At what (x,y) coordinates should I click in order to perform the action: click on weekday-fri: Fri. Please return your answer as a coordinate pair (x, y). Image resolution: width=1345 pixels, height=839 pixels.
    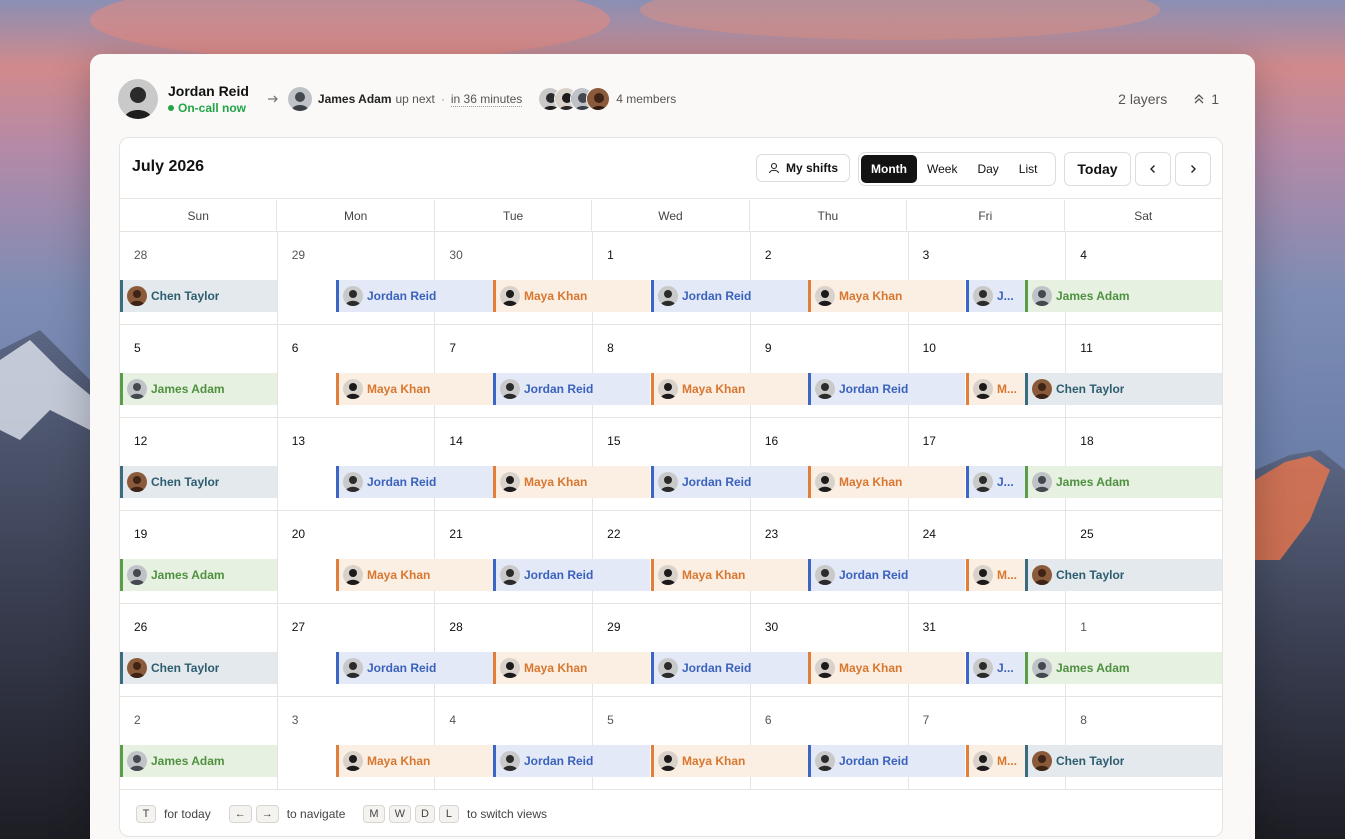
    Looking at the image, I should click on (986, 215).